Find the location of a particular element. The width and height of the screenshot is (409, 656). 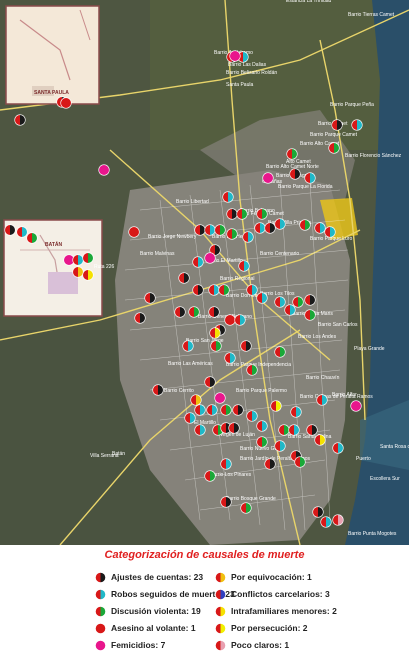

legend-item: Poco claros: 1 is located at coordinates (252, 645).